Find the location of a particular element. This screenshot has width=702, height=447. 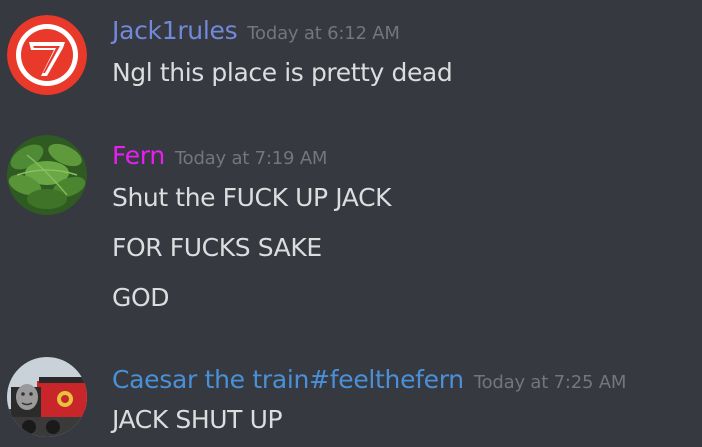

message-text: GOD is located at coordinates (141, 297).